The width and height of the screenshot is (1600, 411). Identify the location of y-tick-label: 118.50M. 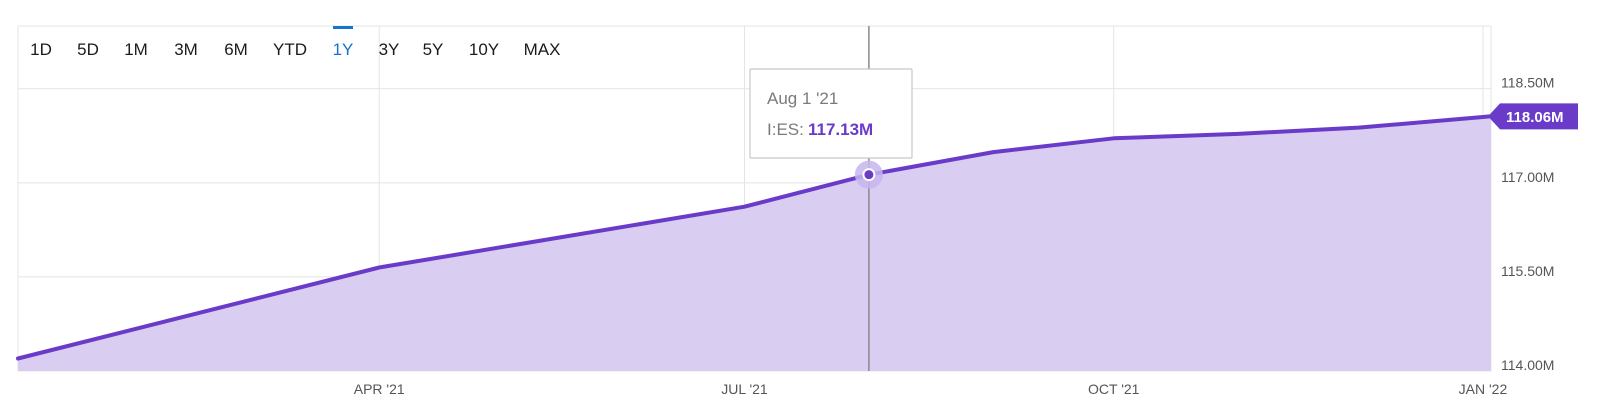
(1527, 83).